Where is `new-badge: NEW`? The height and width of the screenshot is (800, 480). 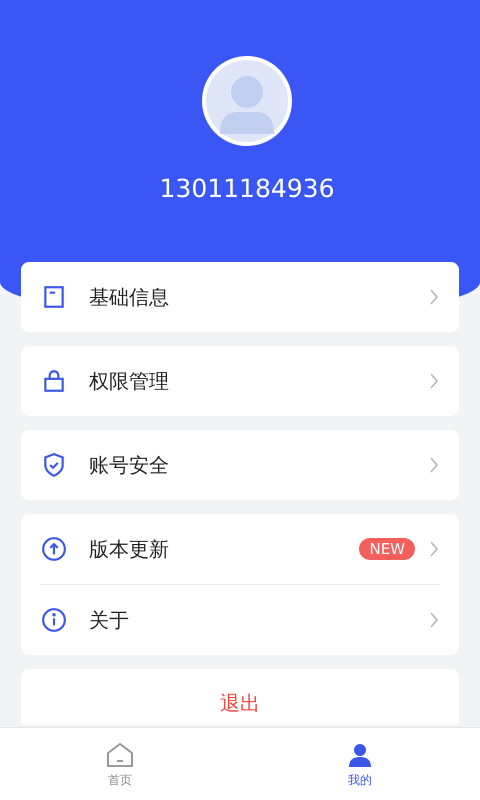 new-badge: NEW is located at coordinates (387, 549).